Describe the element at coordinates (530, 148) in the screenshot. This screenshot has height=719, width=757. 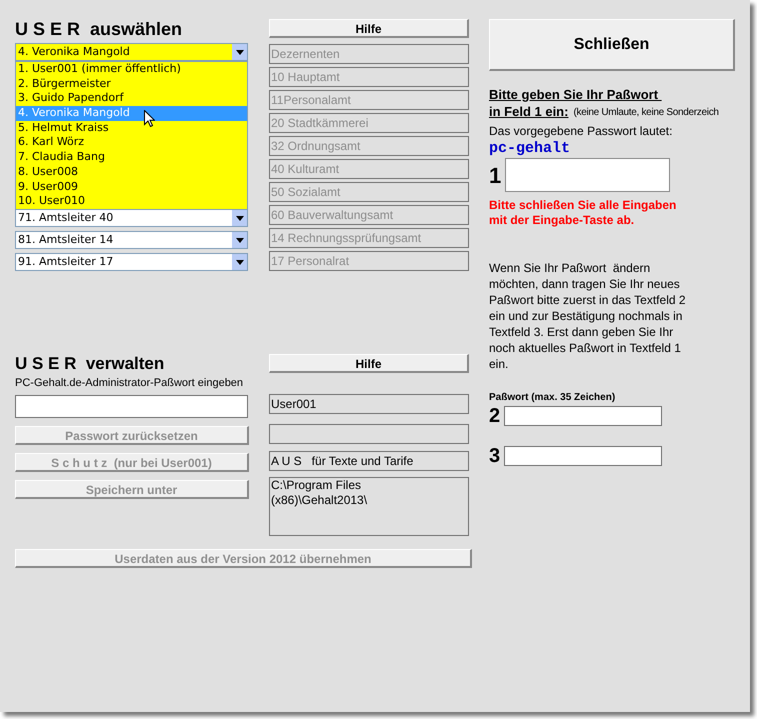
I see `default-password: pc-gehalt` at that location.